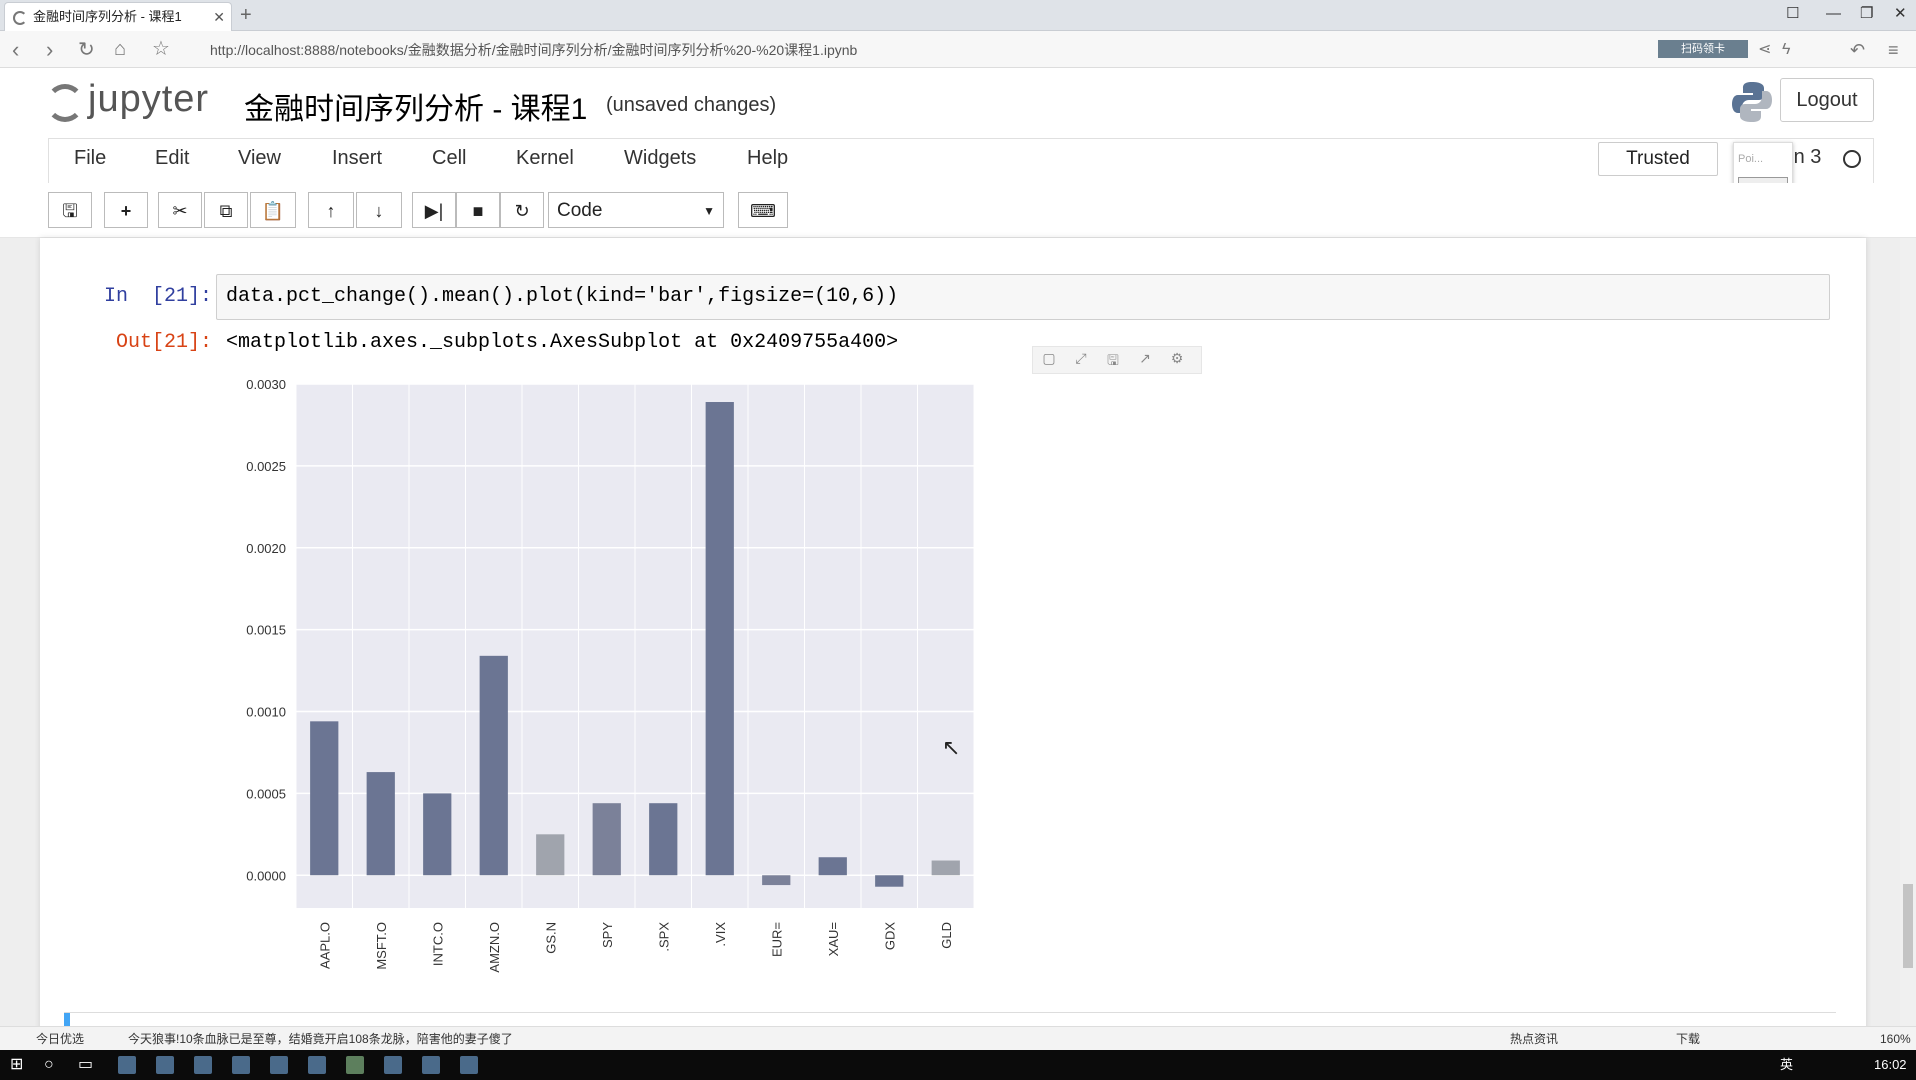 The height and width of the screenshot is (1080, 1916). Describe the element at coordinates (324, 945) in the screenshot. I see `x-tick-label: AAPL.O` at that location.